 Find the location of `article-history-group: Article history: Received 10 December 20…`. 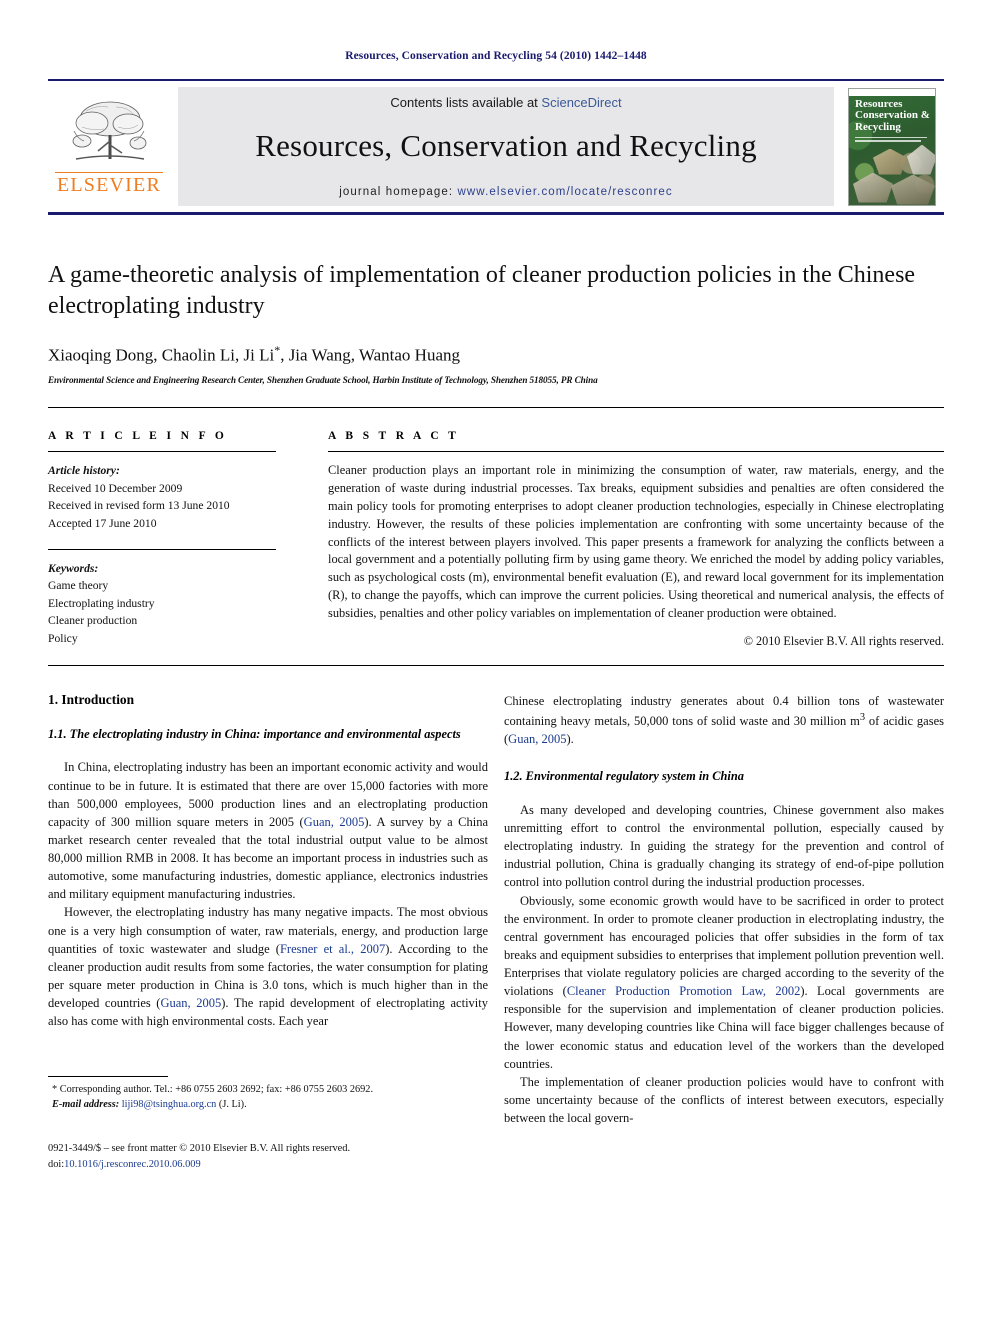

article-history-group: Article history: Received 10 December 20… is located at coordinates (162, 497).